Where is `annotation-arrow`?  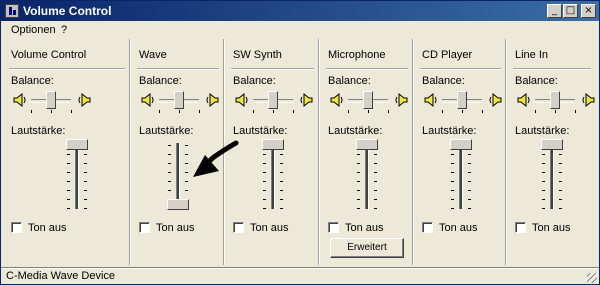
annotation-arrow is located at coordinates (216, 158).